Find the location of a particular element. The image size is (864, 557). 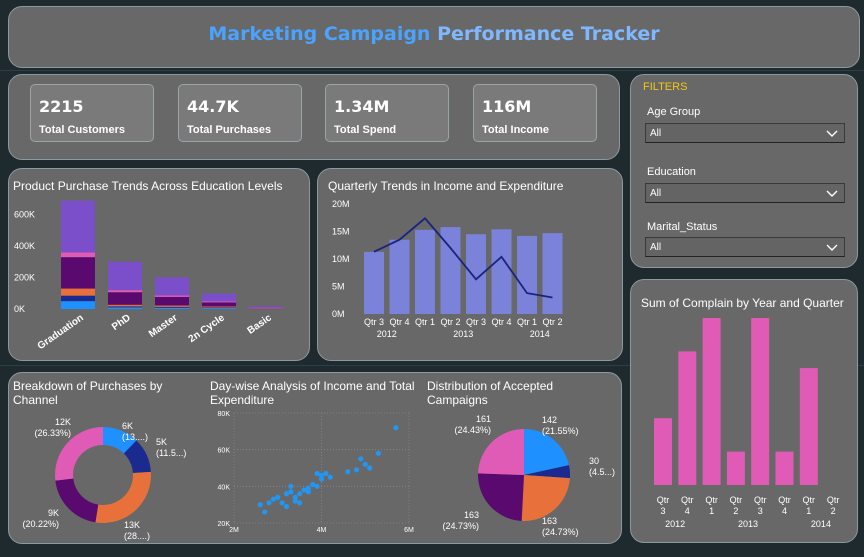

data-label: 161 is located at coordinates (483, 419).